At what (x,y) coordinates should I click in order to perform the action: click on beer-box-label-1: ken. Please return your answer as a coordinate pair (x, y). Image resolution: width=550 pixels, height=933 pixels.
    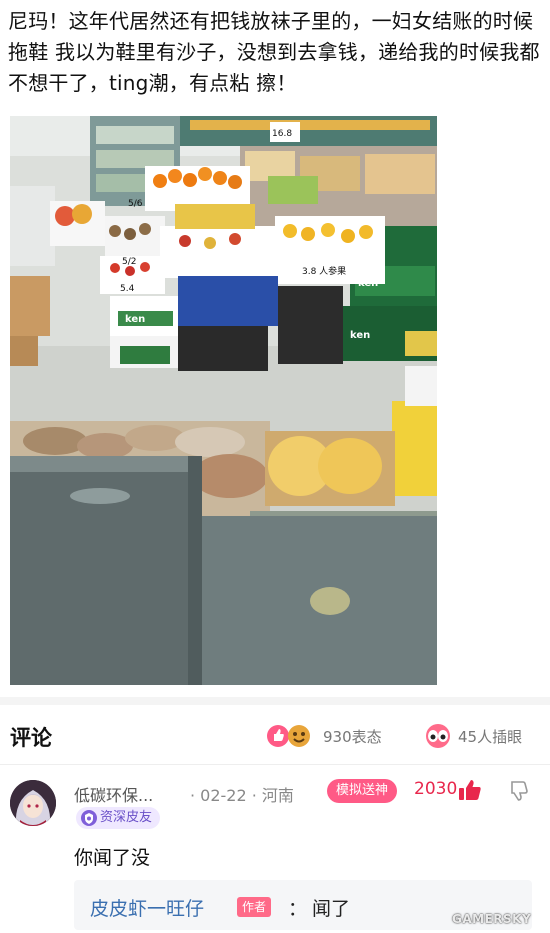
    Looking at the image, I should click on (135, 319).